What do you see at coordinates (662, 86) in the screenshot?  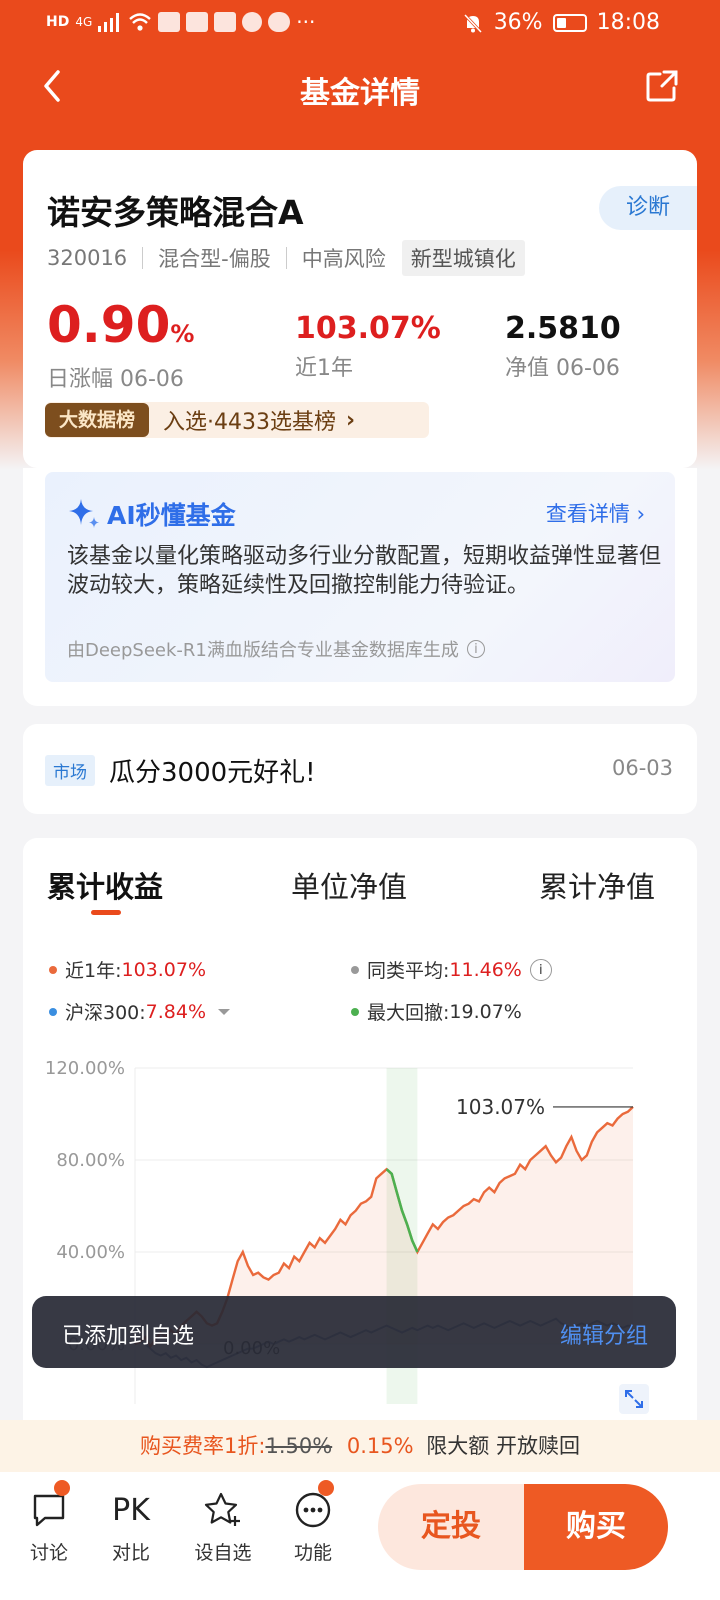 I see `share-icon` at bounding box center [662, 86].